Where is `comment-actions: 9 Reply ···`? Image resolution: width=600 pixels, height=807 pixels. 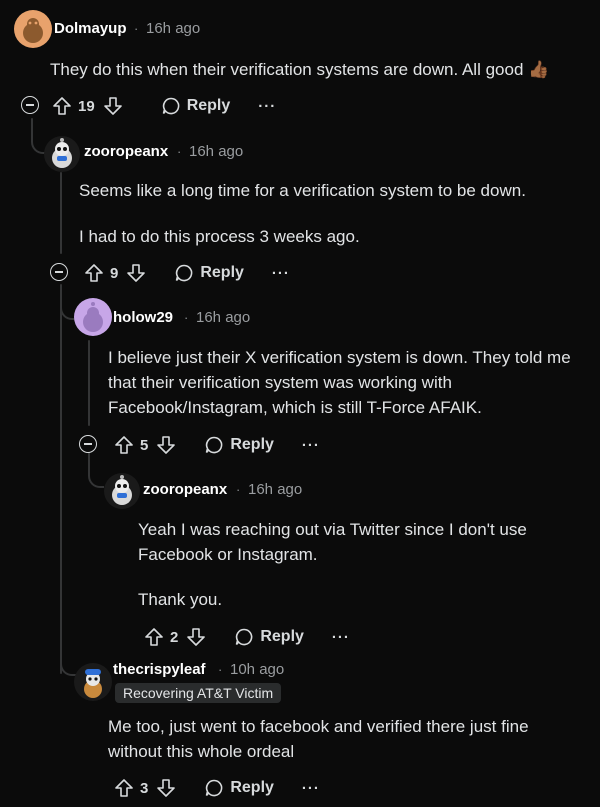
comment-actions: 9 Reply ··· is located at coordinates (187, 273).